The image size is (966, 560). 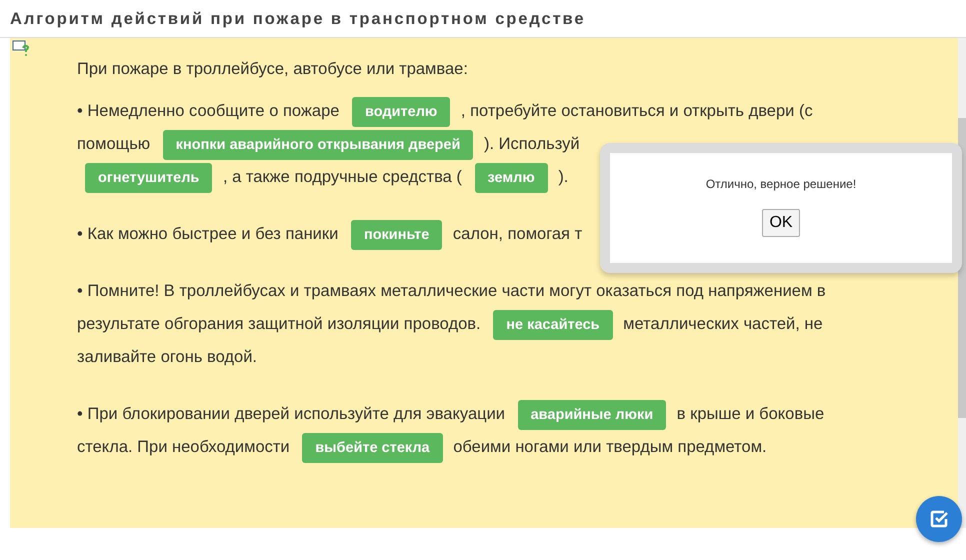 I want to click on checkmark-icon, so click(x=939, y=519).